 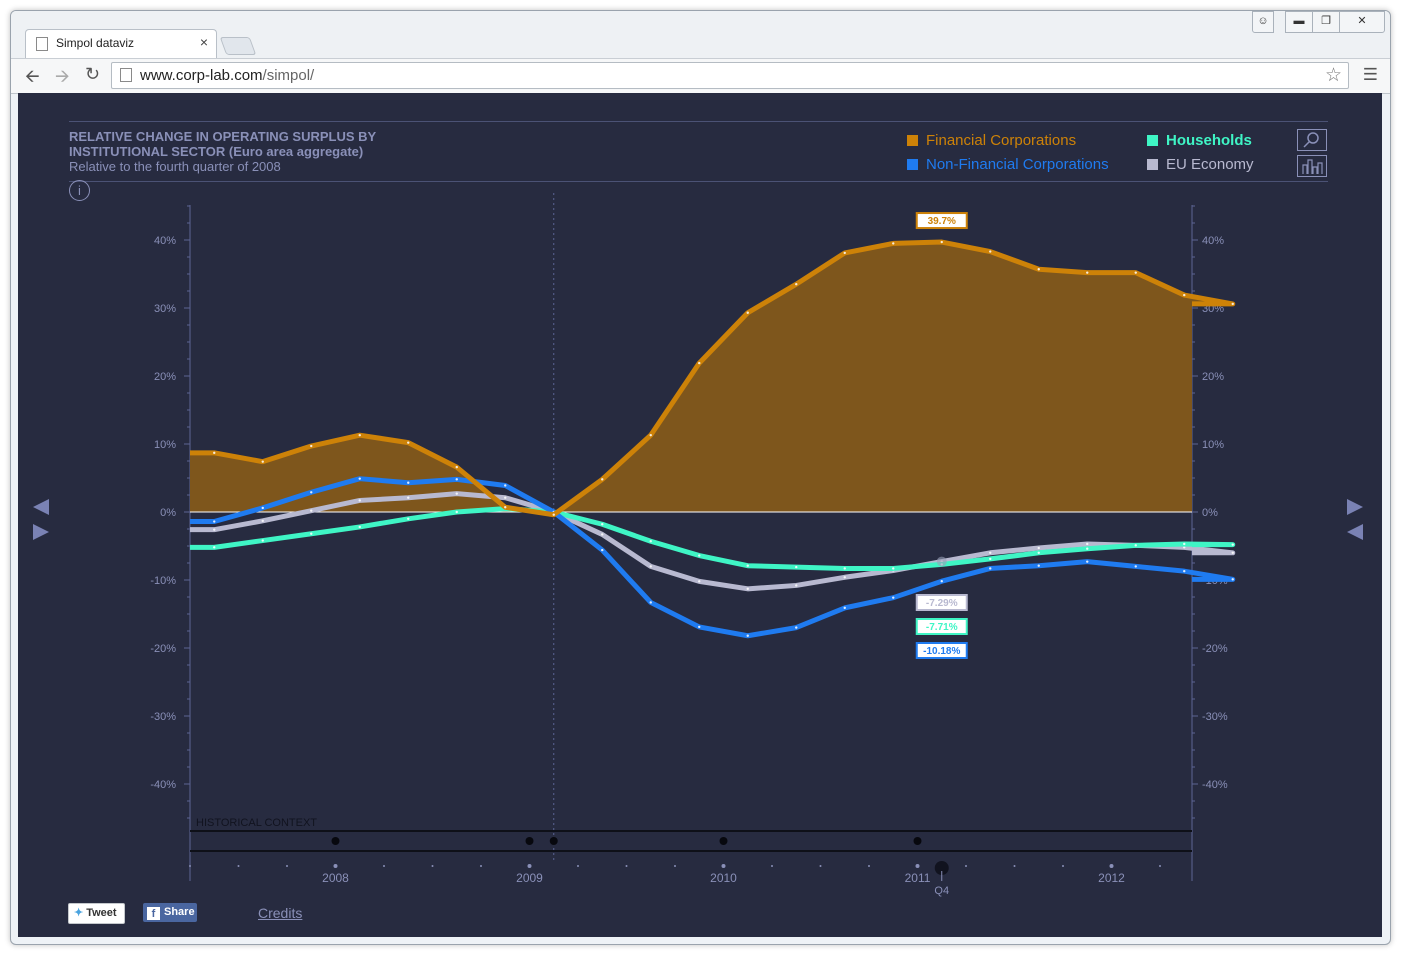 What do you see at coordinates (700, 35) in the screenshot?
I see `title-bar: Simpol dataviz × ☺ ▬ ❐ ✕` at bounding box center [700, 35].